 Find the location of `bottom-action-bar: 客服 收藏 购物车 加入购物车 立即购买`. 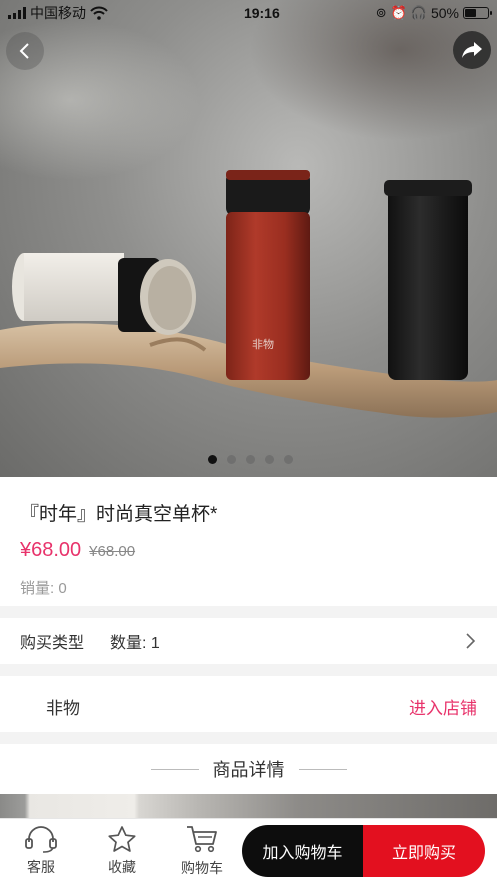

bottom-action-bar: 客服 收藏 购物车 加入购物车 立即购买 is located at coordinates (248, 850).